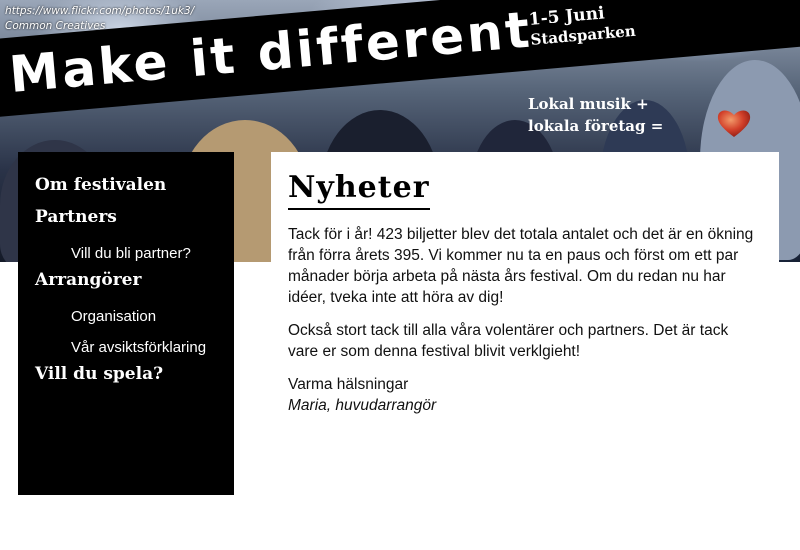  I want to click on nav-item-organisation: Organisation, so click(126, 316).